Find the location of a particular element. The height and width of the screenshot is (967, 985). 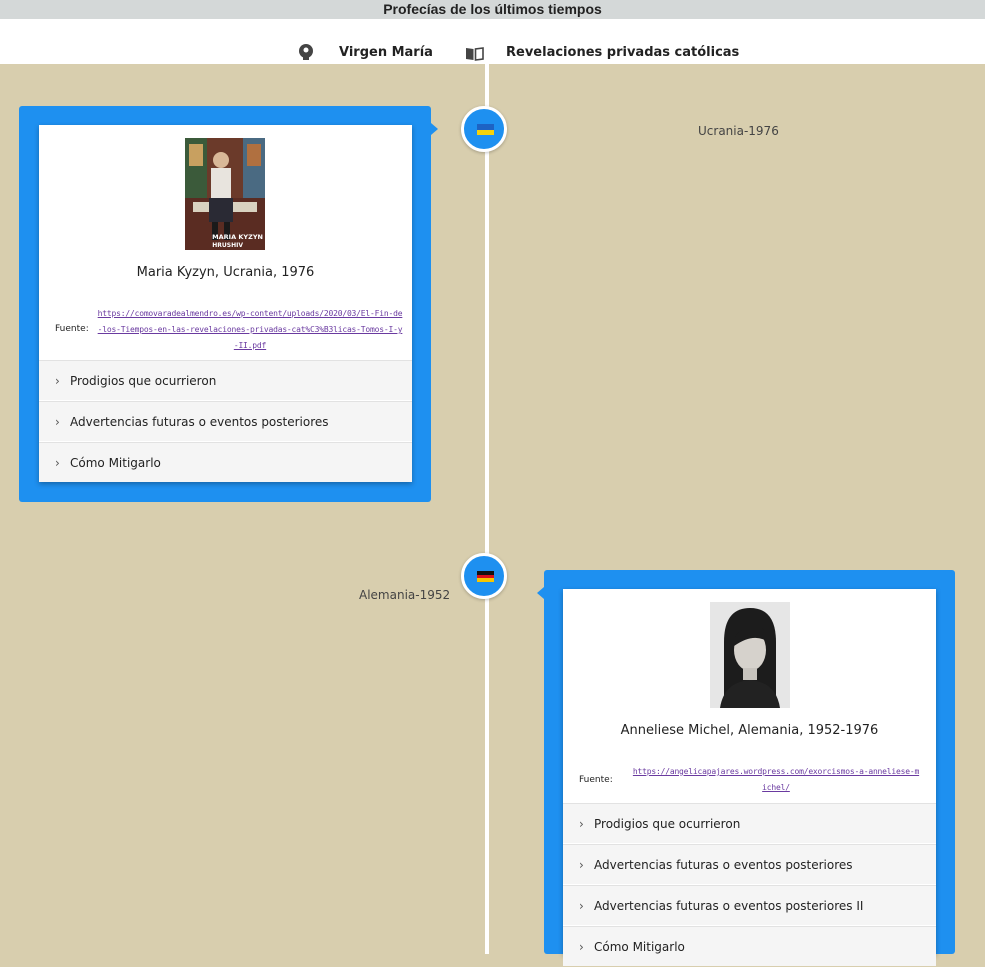

event-date-label: Alemania-1952 is located at coordinates (405, 595).